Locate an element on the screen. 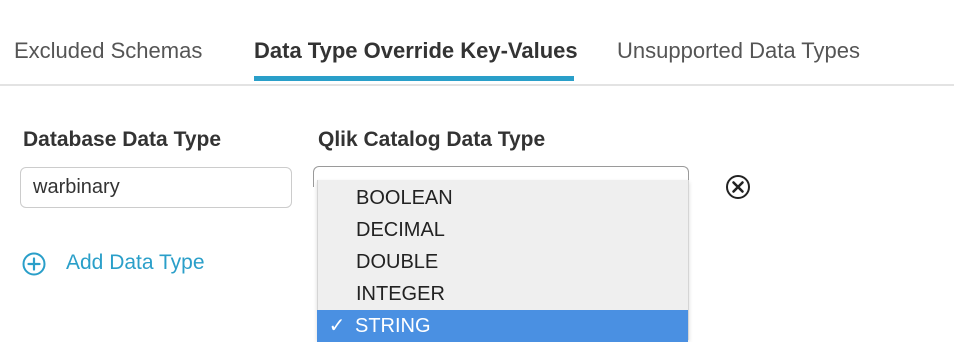 This screenshot has width=954, height=342. dropdown-option-string: ✓ STRING is located at coordinates (502, 326).